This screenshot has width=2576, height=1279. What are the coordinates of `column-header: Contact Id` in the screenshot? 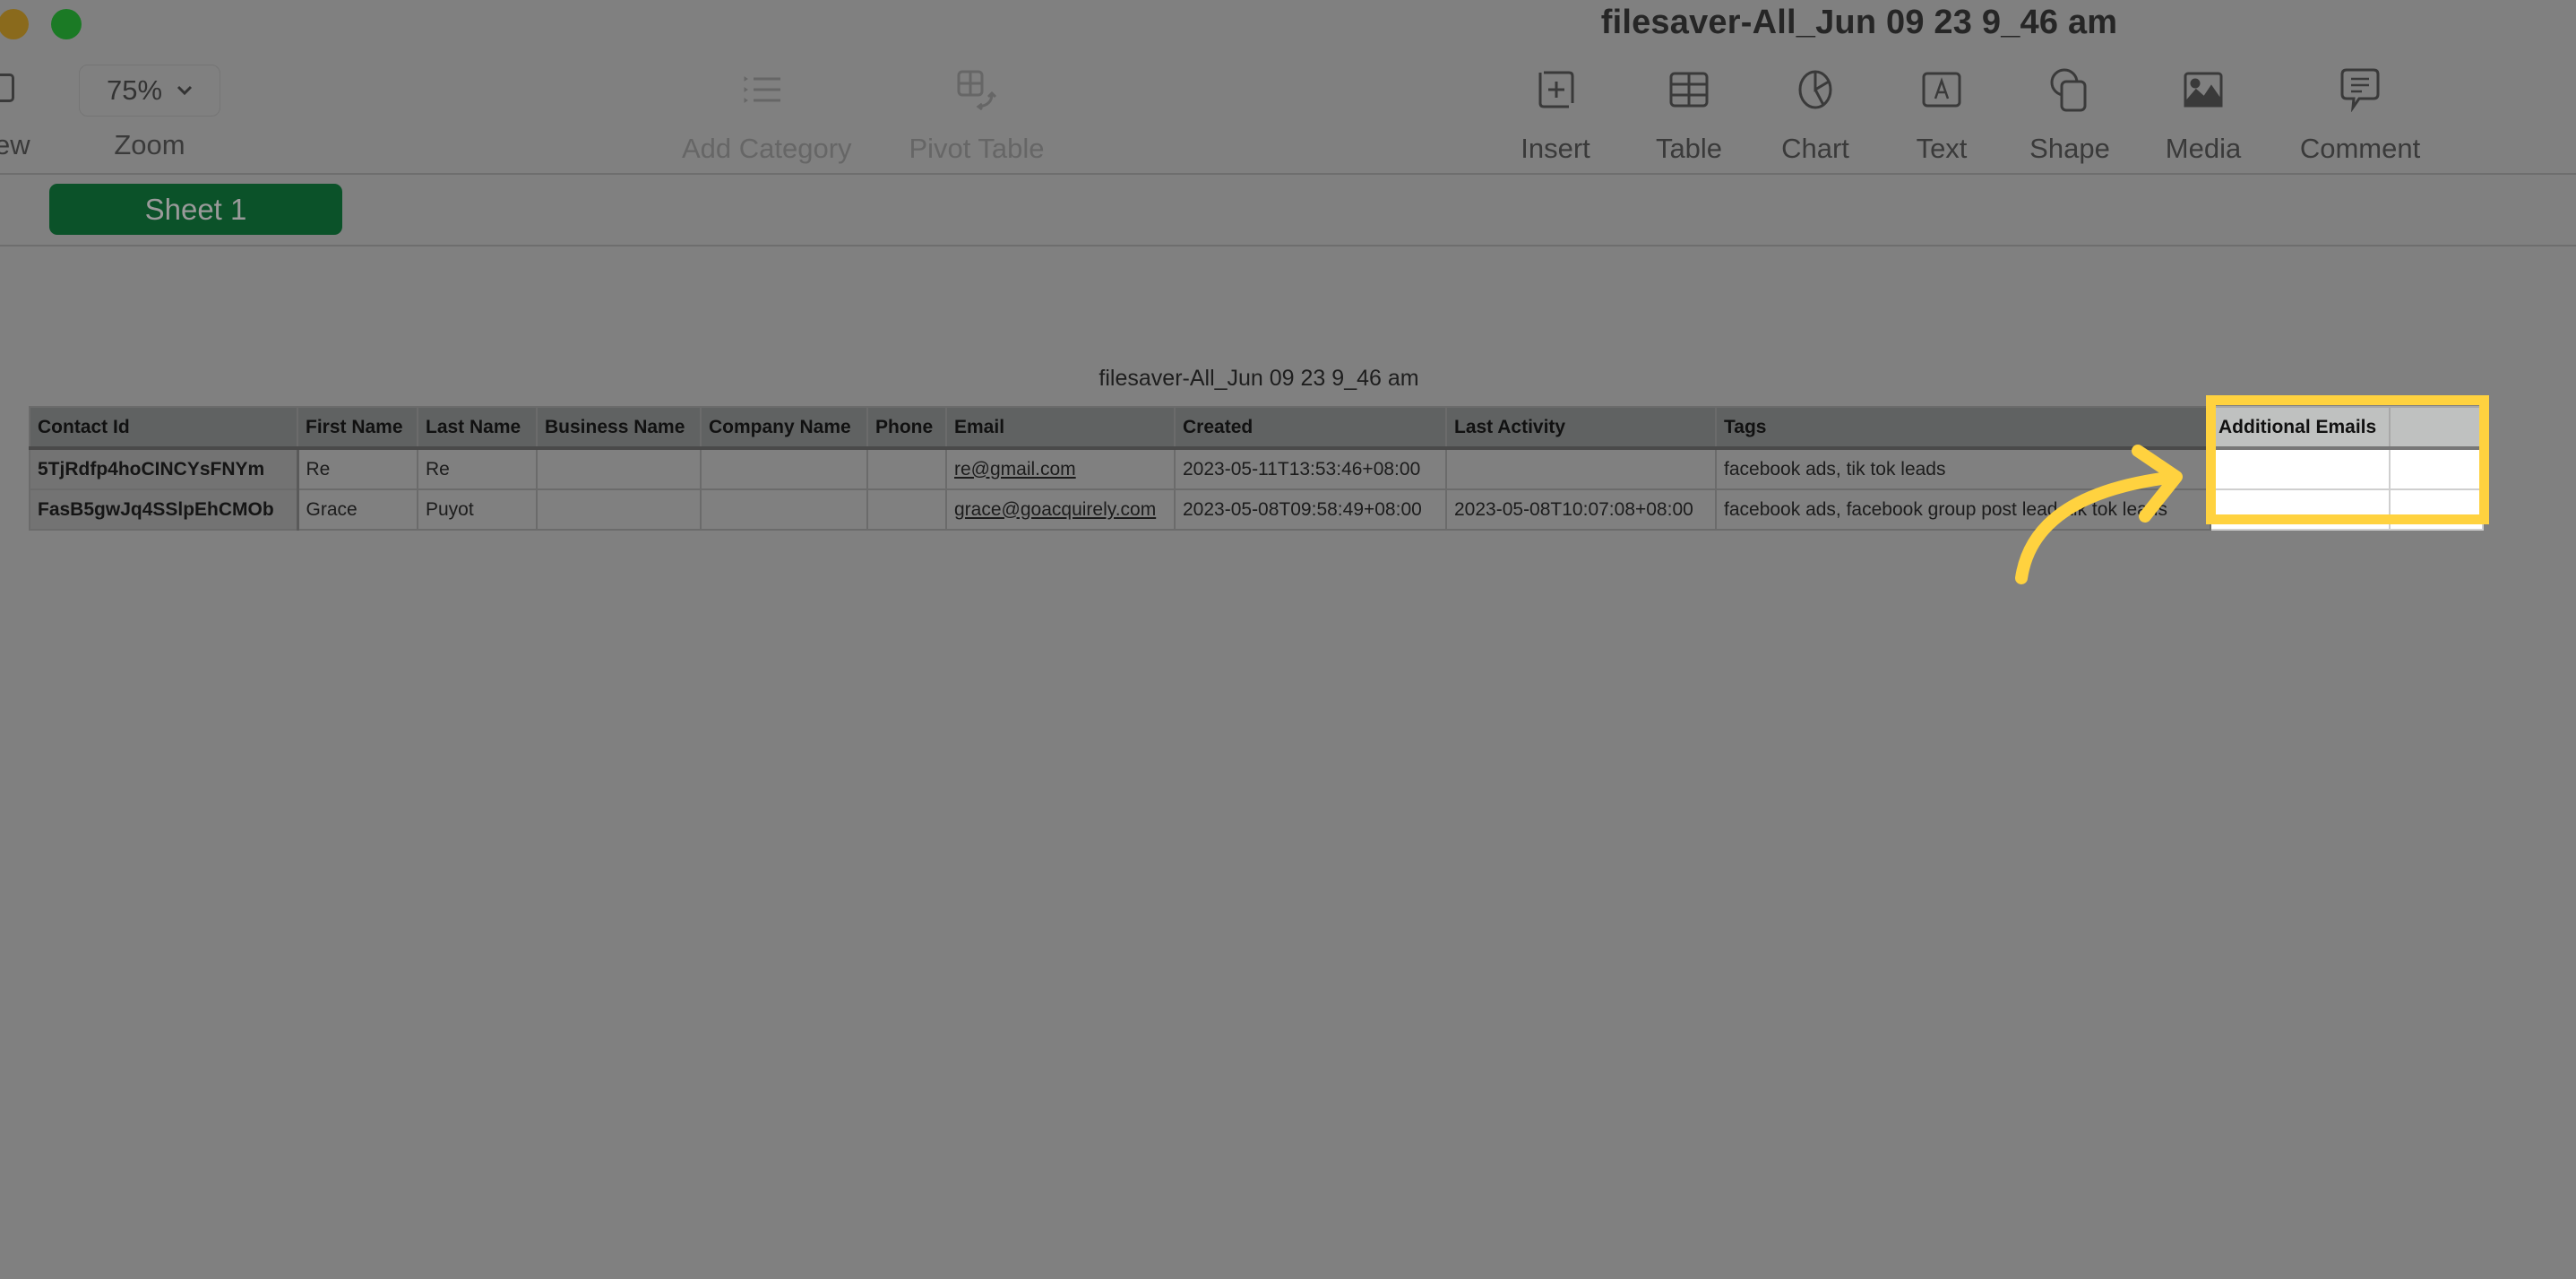 It's located at (164, 428).